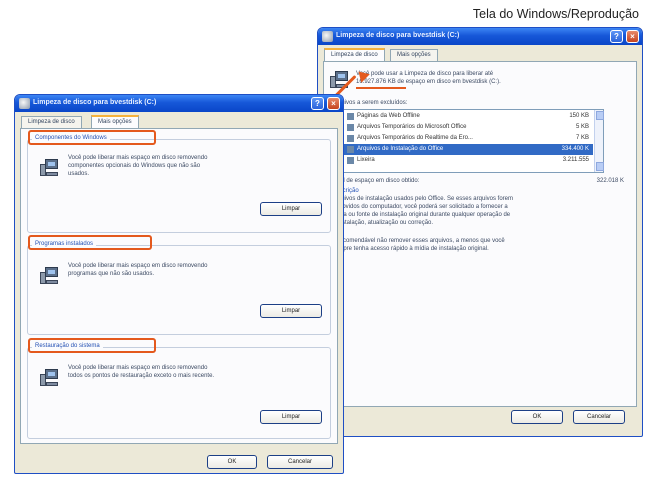 This screenshot has height=482, width=647. What do you see at coordinates (111, 274) in the screenshot?
I see `group-desc-line-2: programas que não são usados.` at bounding box center [111, 274].